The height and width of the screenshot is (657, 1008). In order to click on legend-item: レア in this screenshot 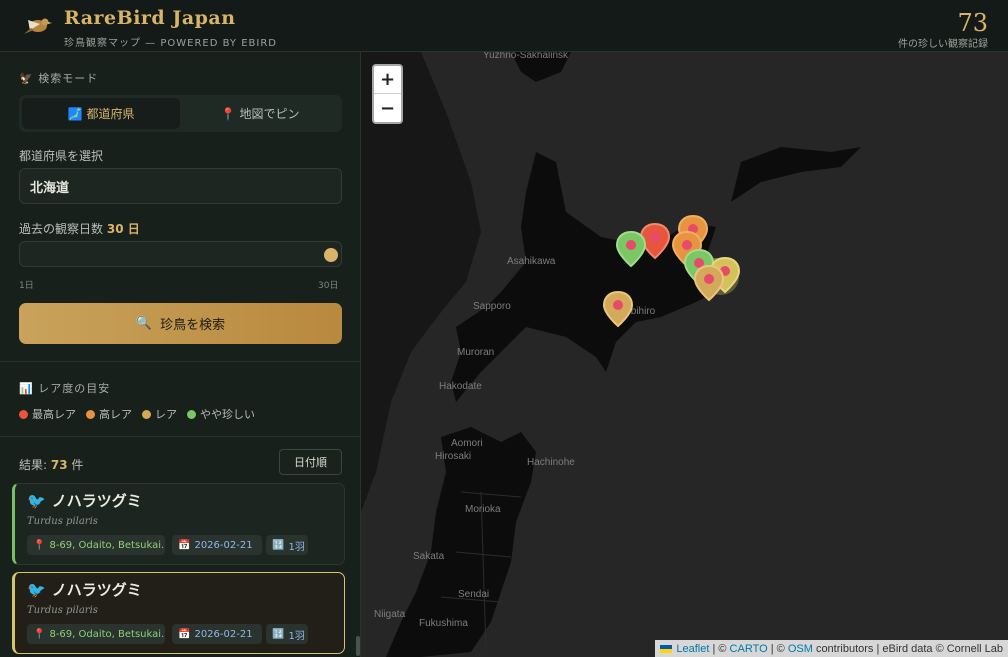, I will do `click(159, 414)`.